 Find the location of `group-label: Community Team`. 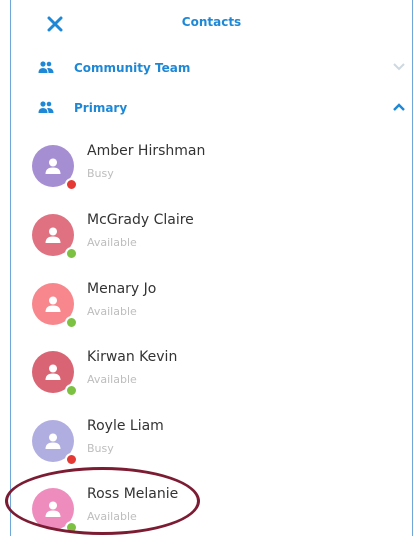

group-label: Community Team is located at coordinates (132, 68).